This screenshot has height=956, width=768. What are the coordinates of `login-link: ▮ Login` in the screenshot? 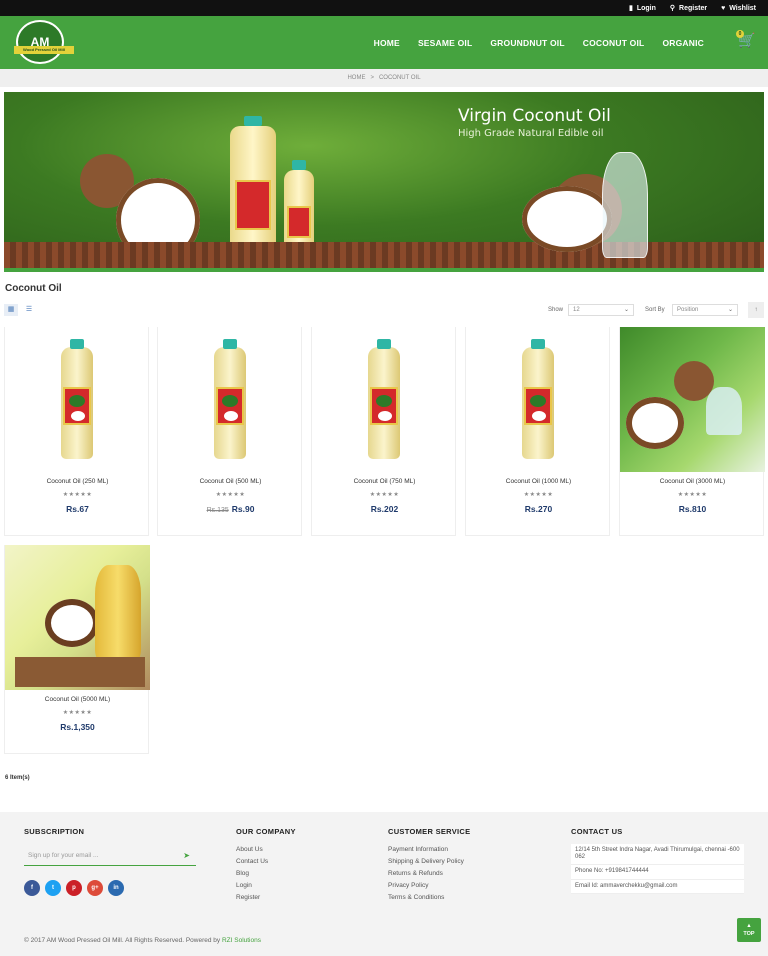 It's located at (642, 8).